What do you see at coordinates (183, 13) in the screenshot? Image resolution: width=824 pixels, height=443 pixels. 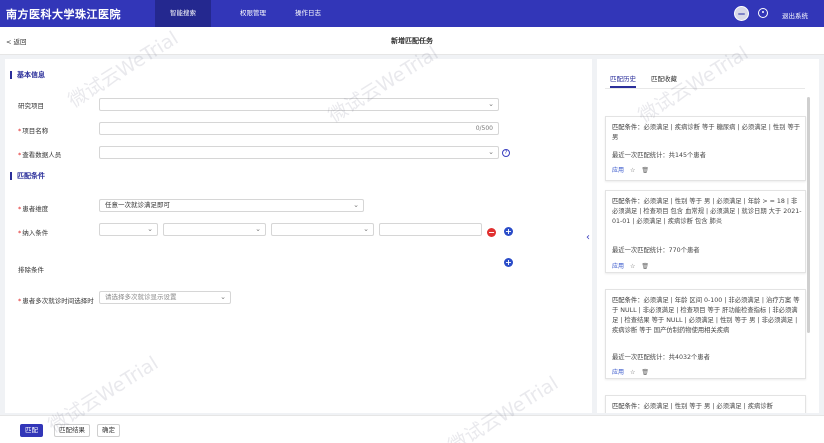 I see `nav-tab-smart-search: 智能搜索` at bounding box center [183, 13].